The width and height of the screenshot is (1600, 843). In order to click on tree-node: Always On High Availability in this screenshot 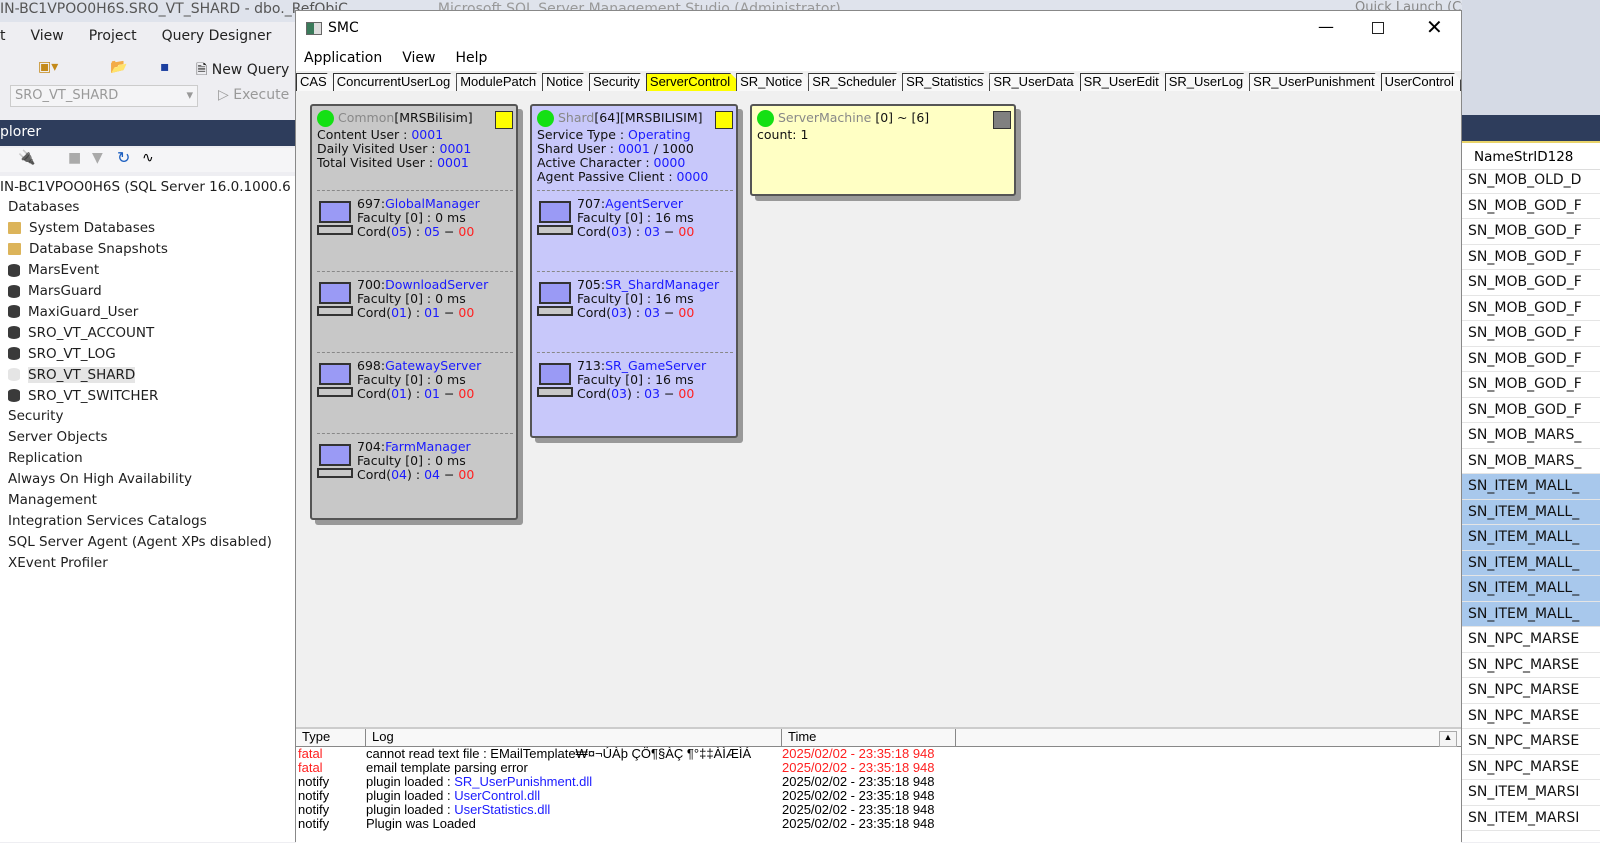, I will do `click(100, 479)`.